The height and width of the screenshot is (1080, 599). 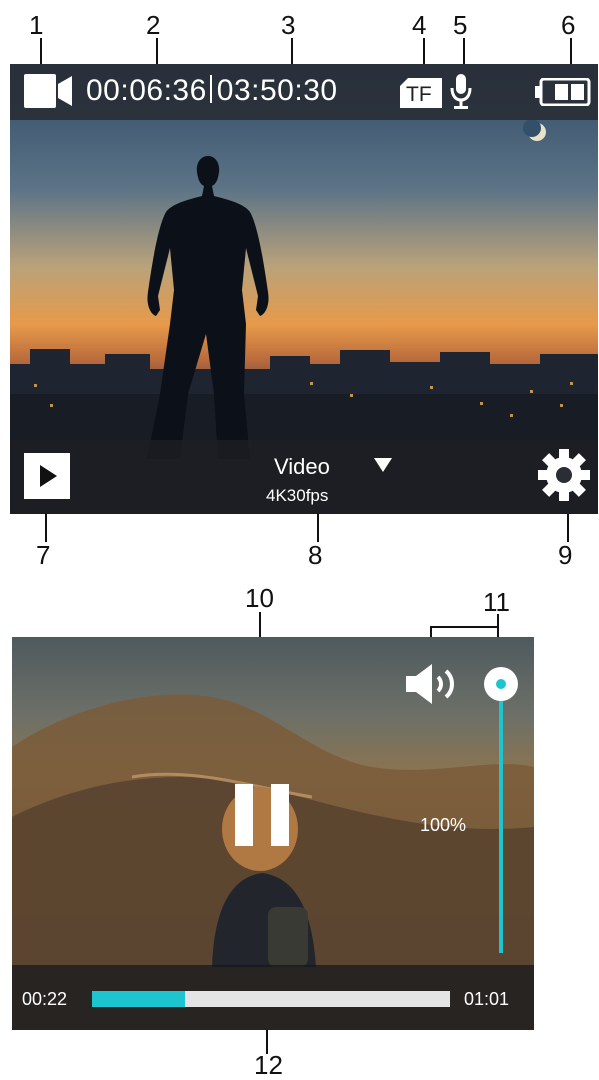 What do you see at coordinates (460, 25) in the screenshot?
I see `callout-5: 5` at bounding box center [460, 25].